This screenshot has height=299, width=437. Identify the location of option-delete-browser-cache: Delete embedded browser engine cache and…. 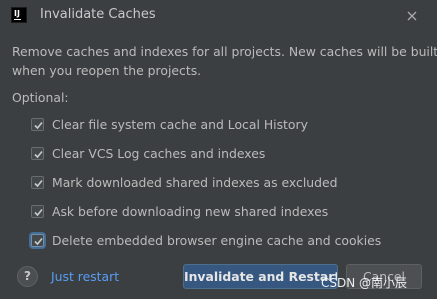
(206, 240).